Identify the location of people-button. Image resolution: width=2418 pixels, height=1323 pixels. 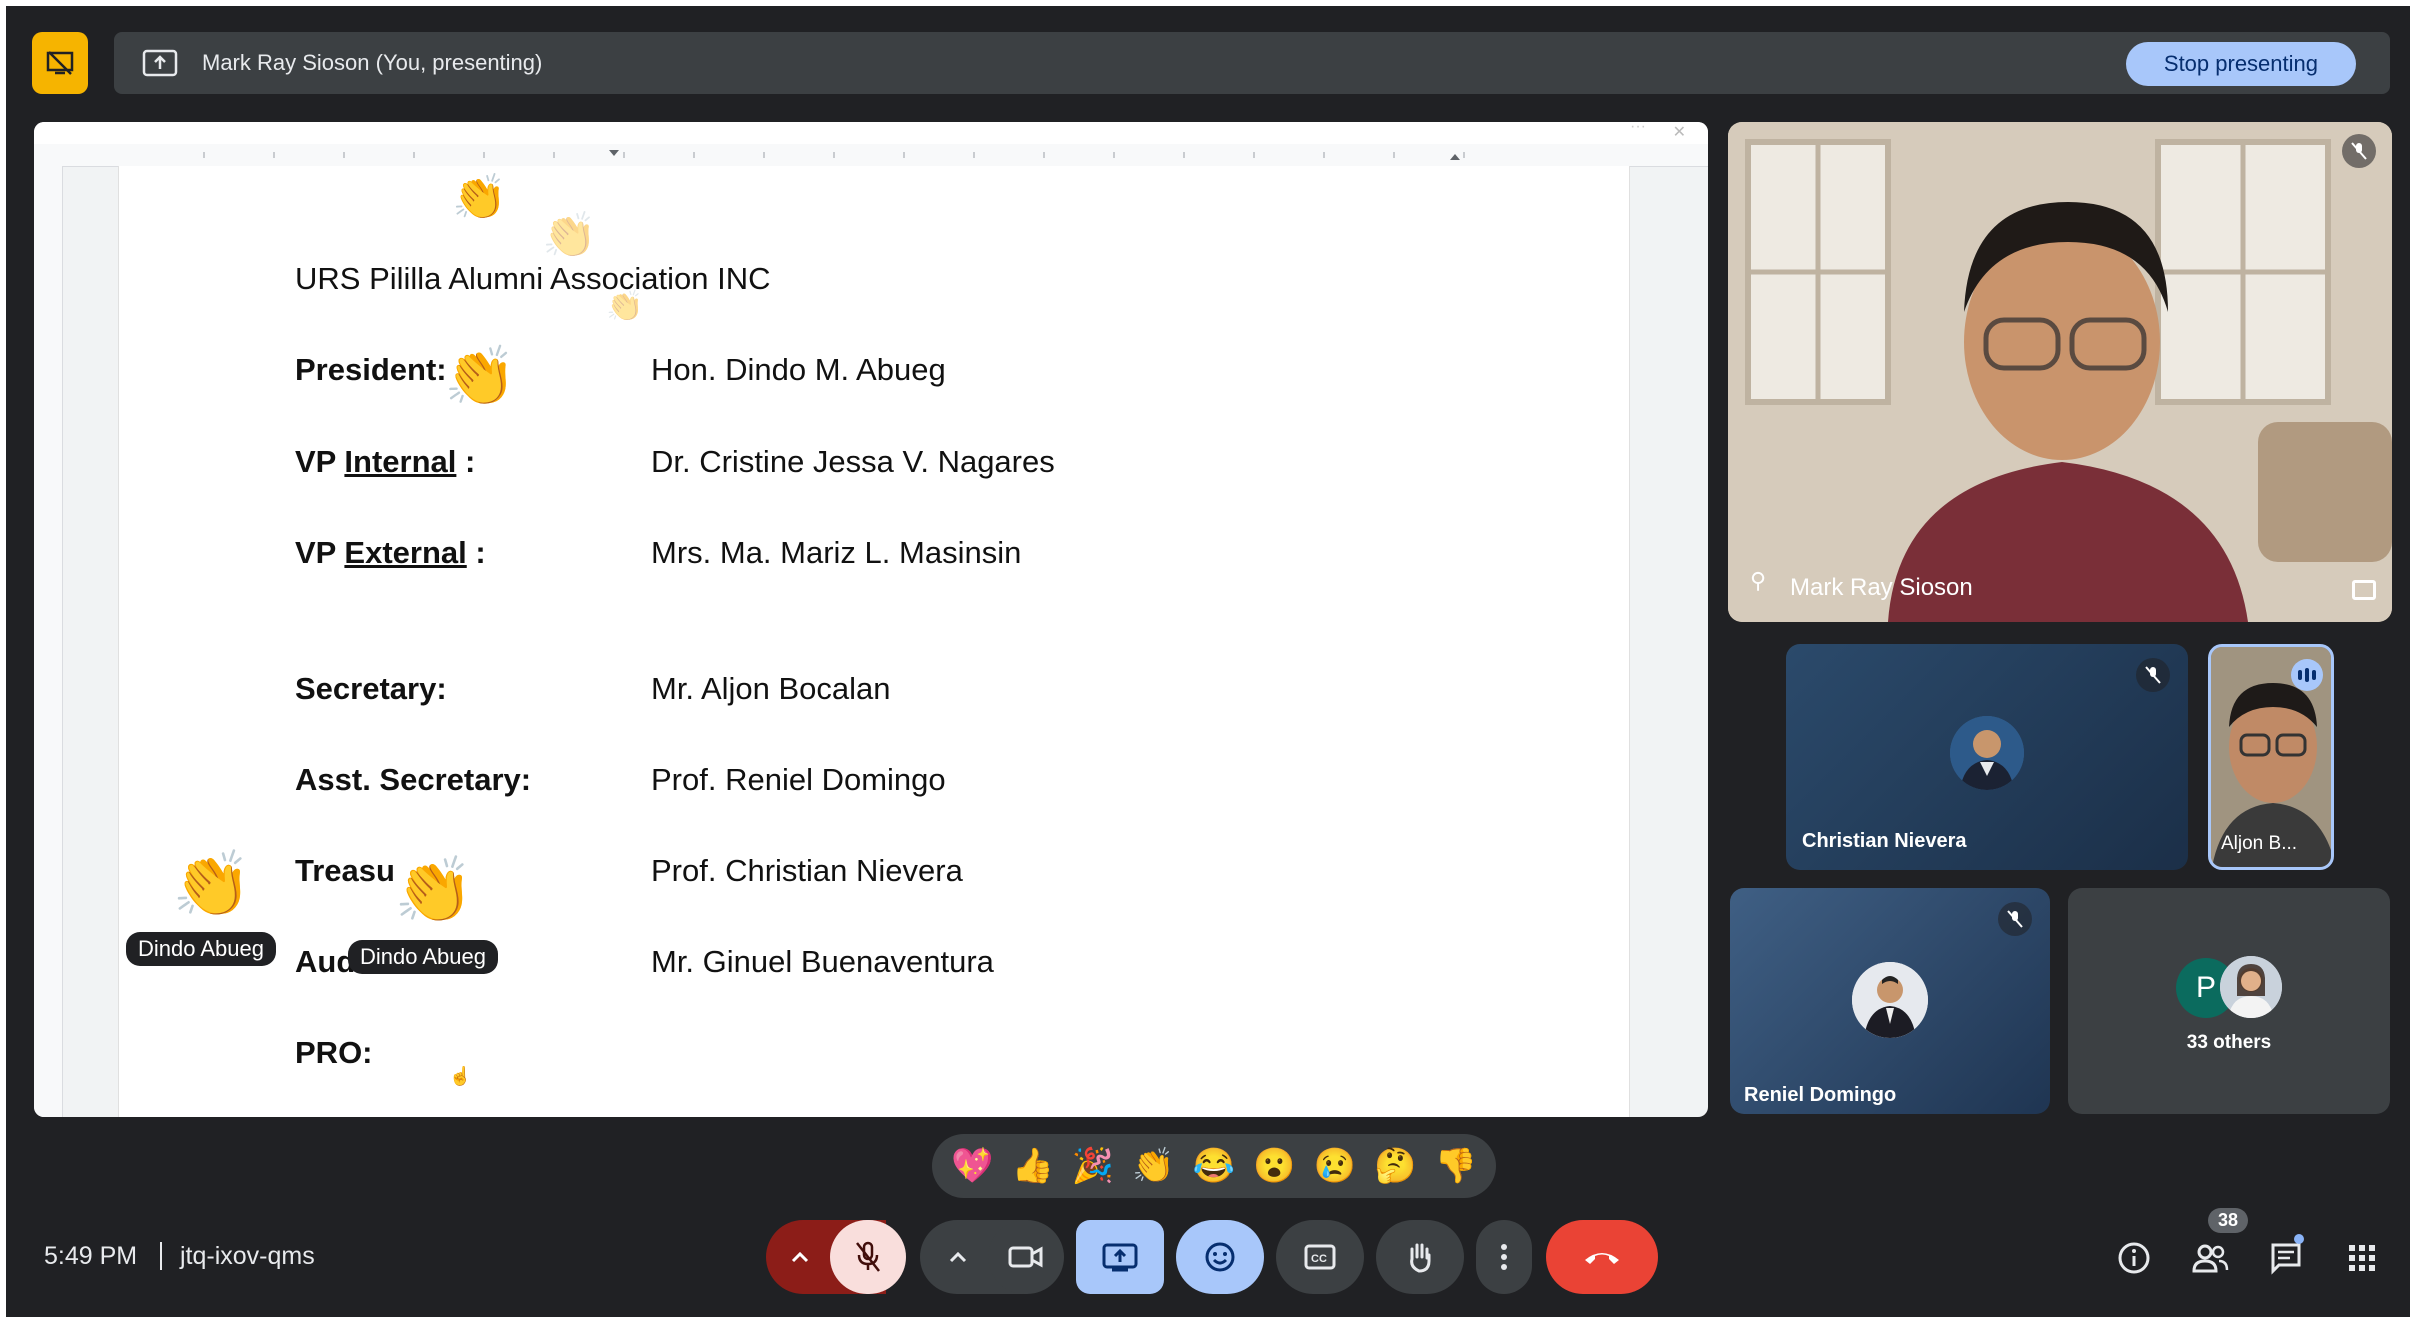
(2210, 1258).